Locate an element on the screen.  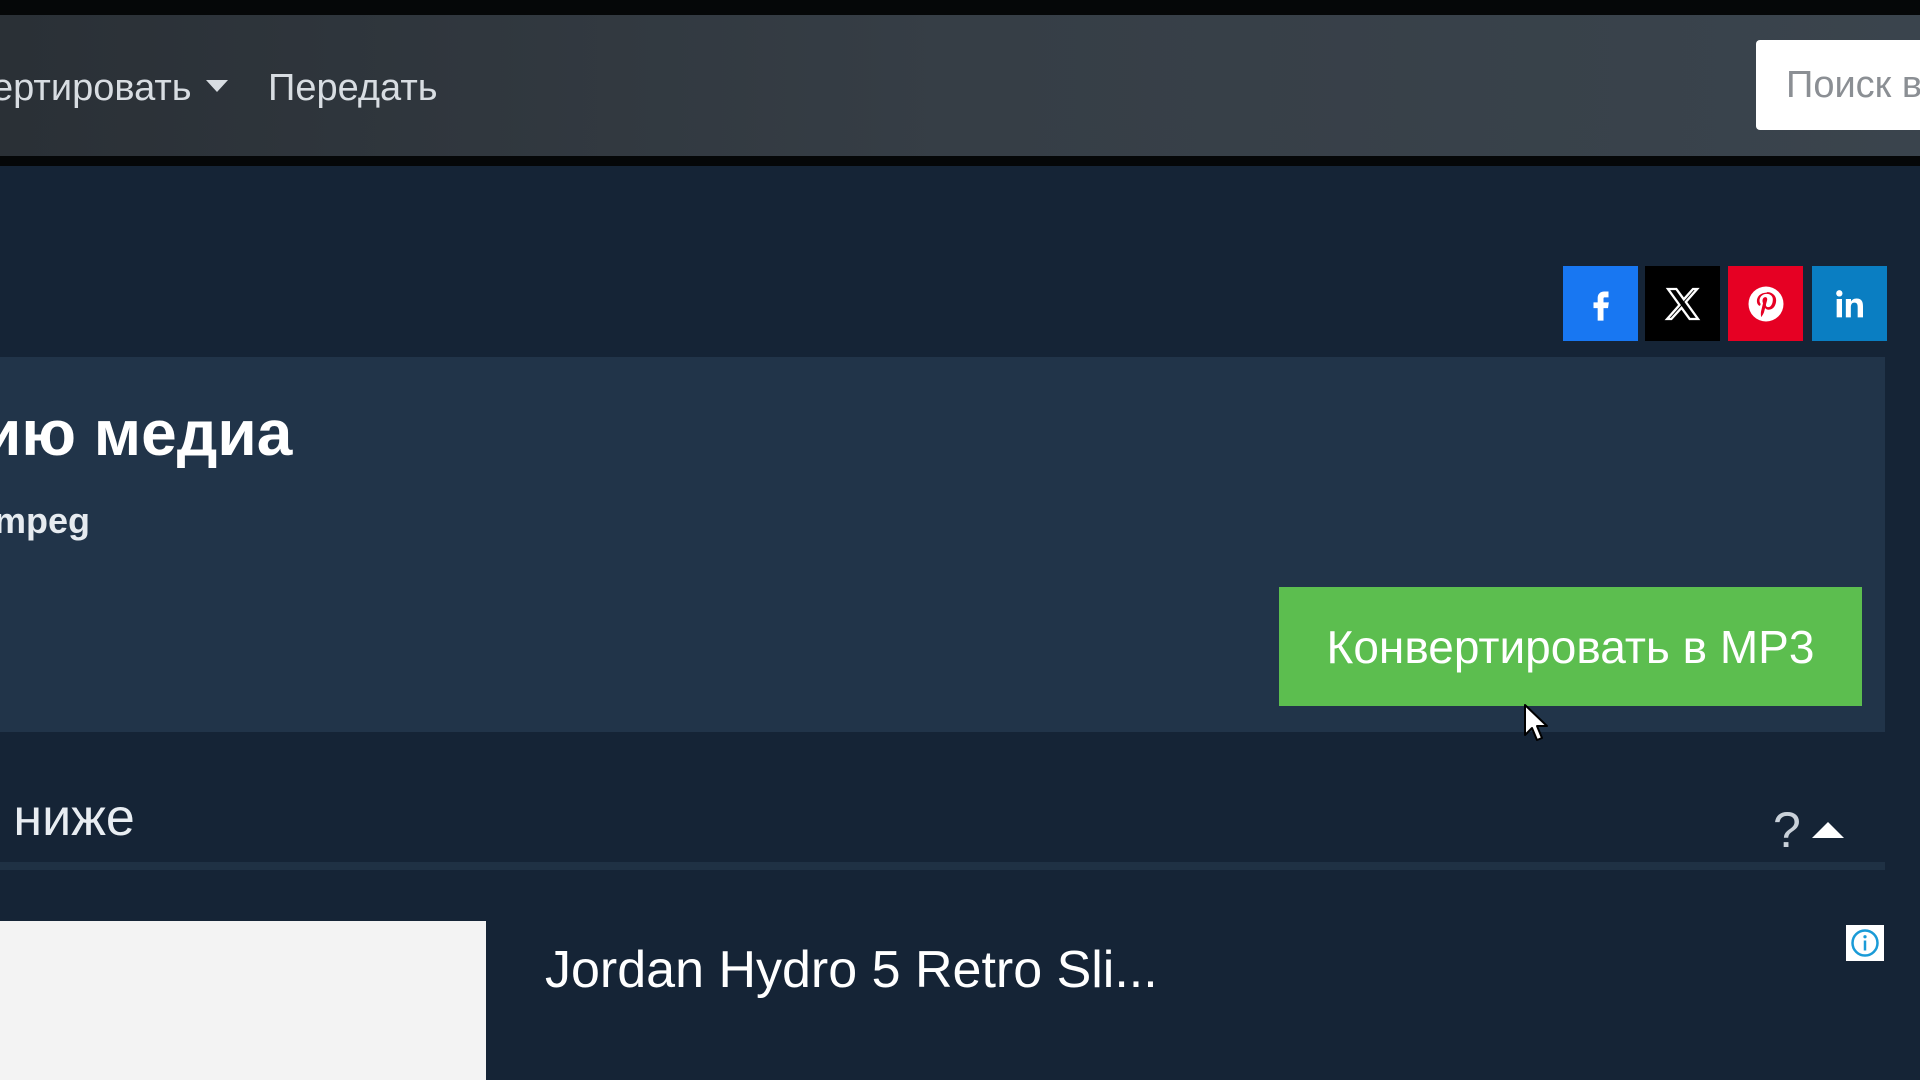
pinterest-icon is located at coordinates (1765, 303).